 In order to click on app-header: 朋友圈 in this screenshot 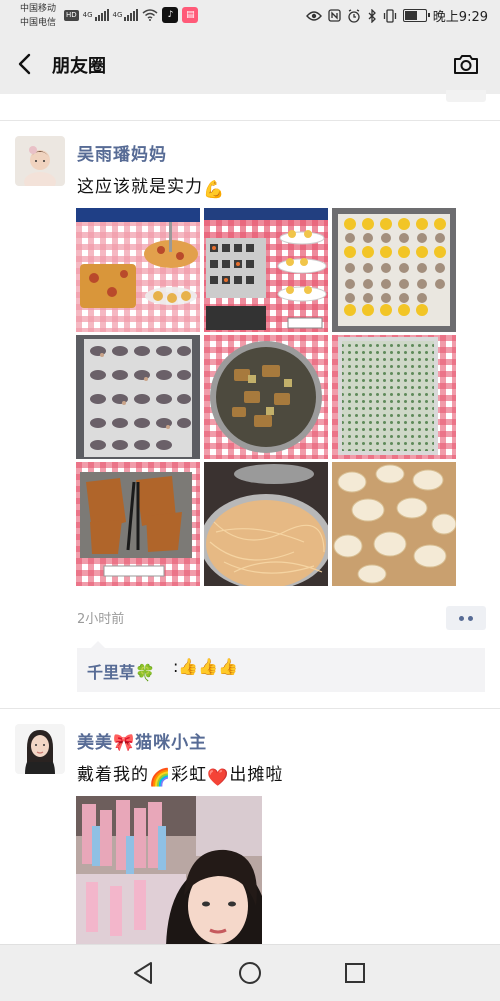, I will do `click(250, 64)`.